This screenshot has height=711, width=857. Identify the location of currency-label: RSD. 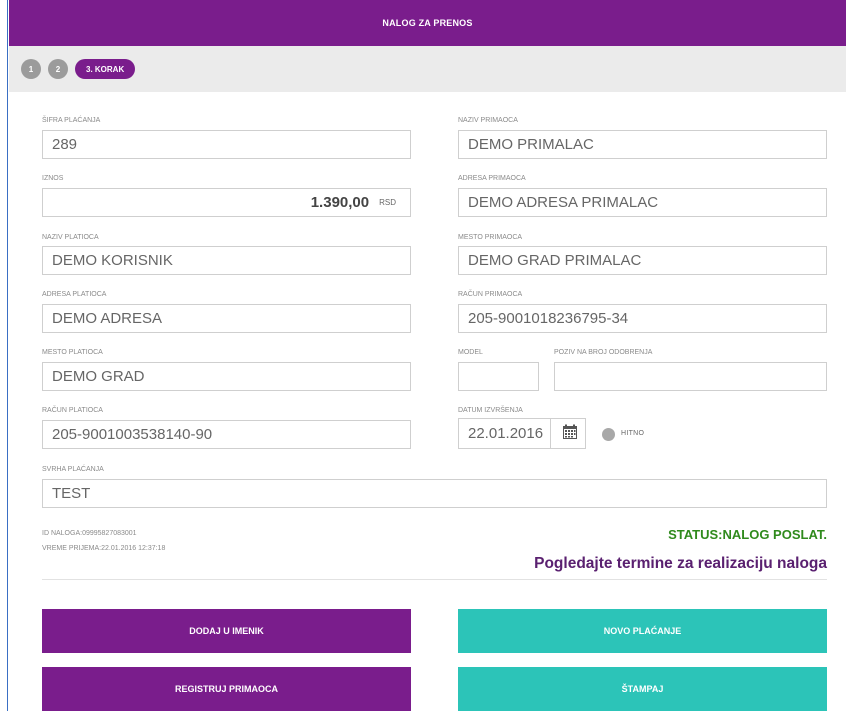
(387, 202).